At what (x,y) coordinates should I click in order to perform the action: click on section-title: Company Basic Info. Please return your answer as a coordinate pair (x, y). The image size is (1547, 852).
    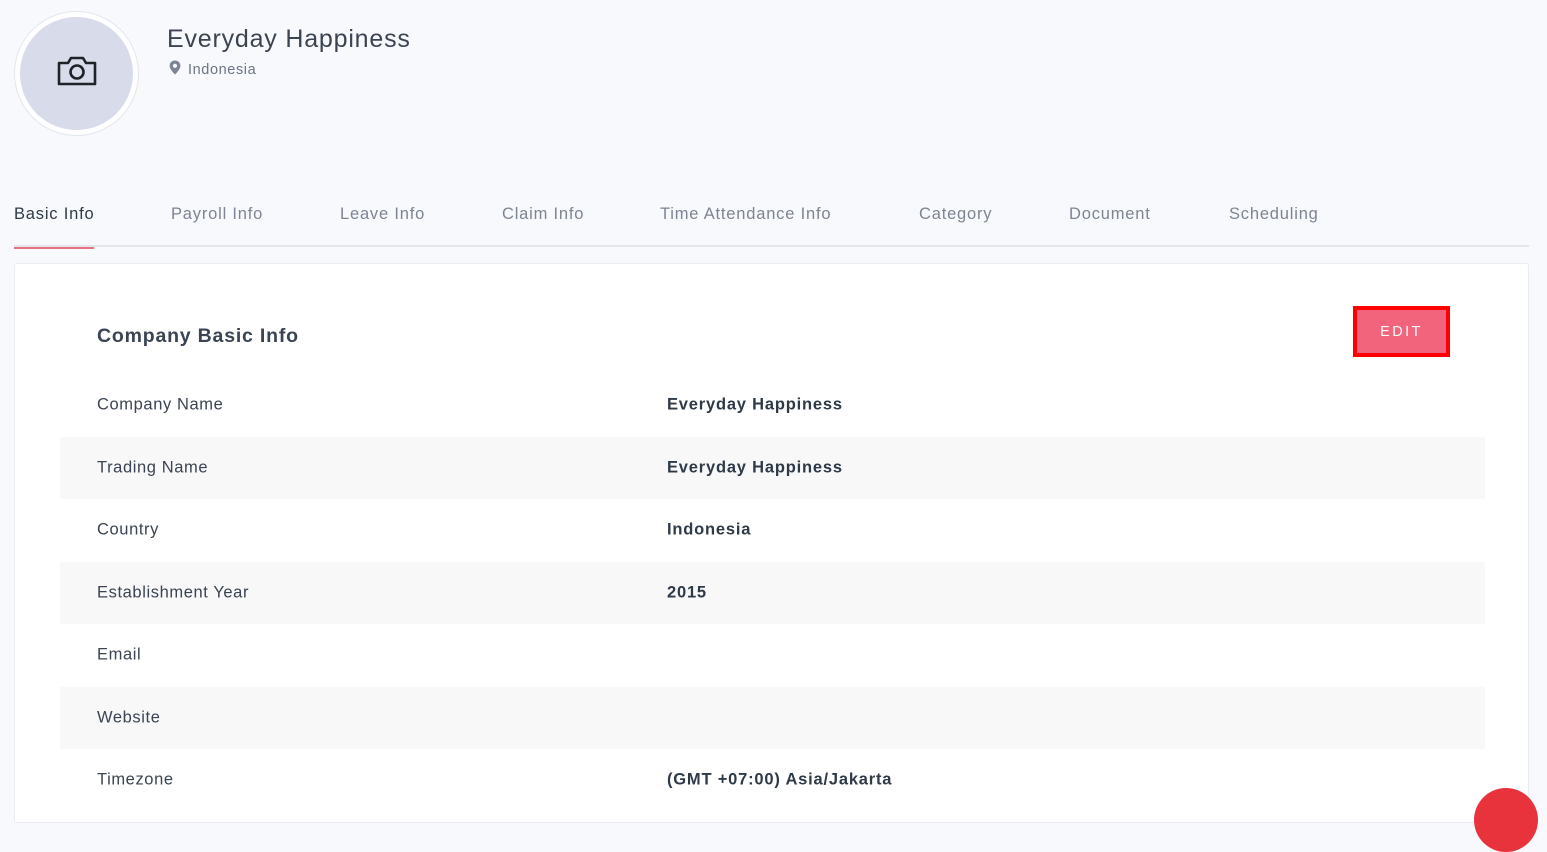
    Looking at the image, I should click on (198, 336).